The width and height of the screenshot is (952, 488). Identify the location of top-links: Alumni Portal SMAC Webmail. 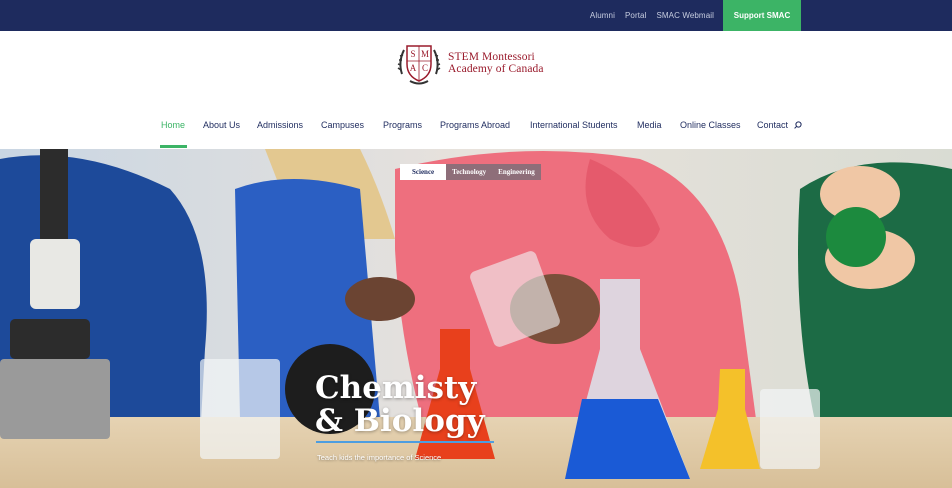
(652, 15).